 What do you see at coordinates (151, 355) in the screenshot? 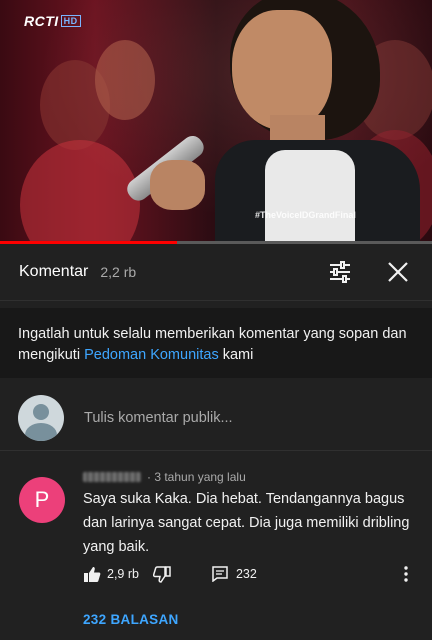
I see `community-guidelines-link: Pedoman Komunitas` at bounding box center [151, 355].